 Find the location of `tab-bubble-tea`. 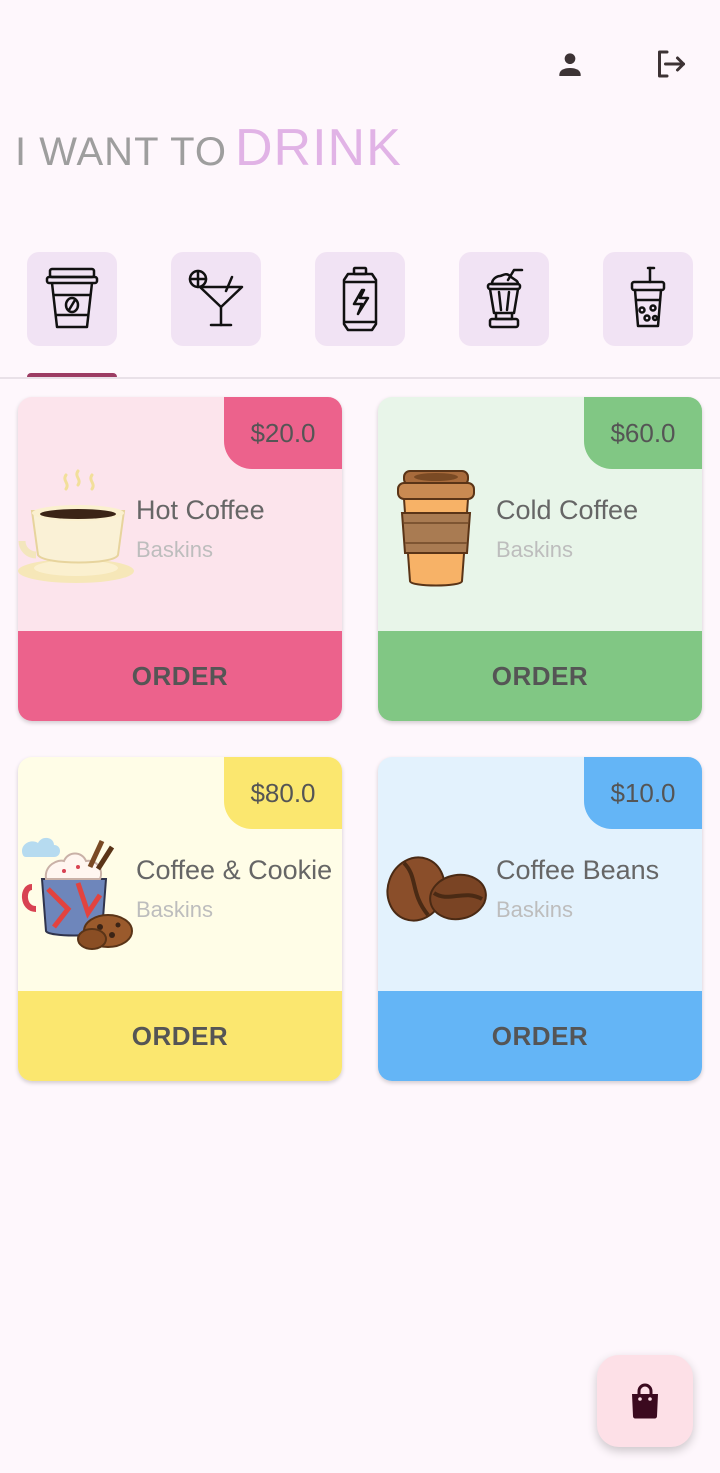

tab-bubble-tea is located at coordinates (648, 299).